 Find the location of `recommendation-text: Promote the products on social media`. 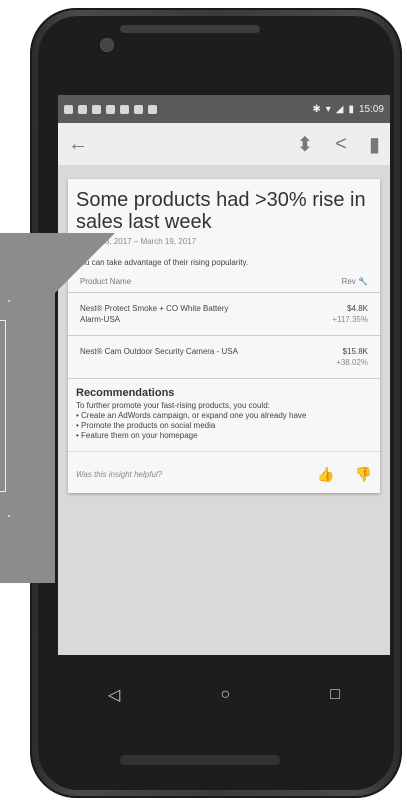

recommendation-text: Promote the products on social media is located at coordinates (148, 425).